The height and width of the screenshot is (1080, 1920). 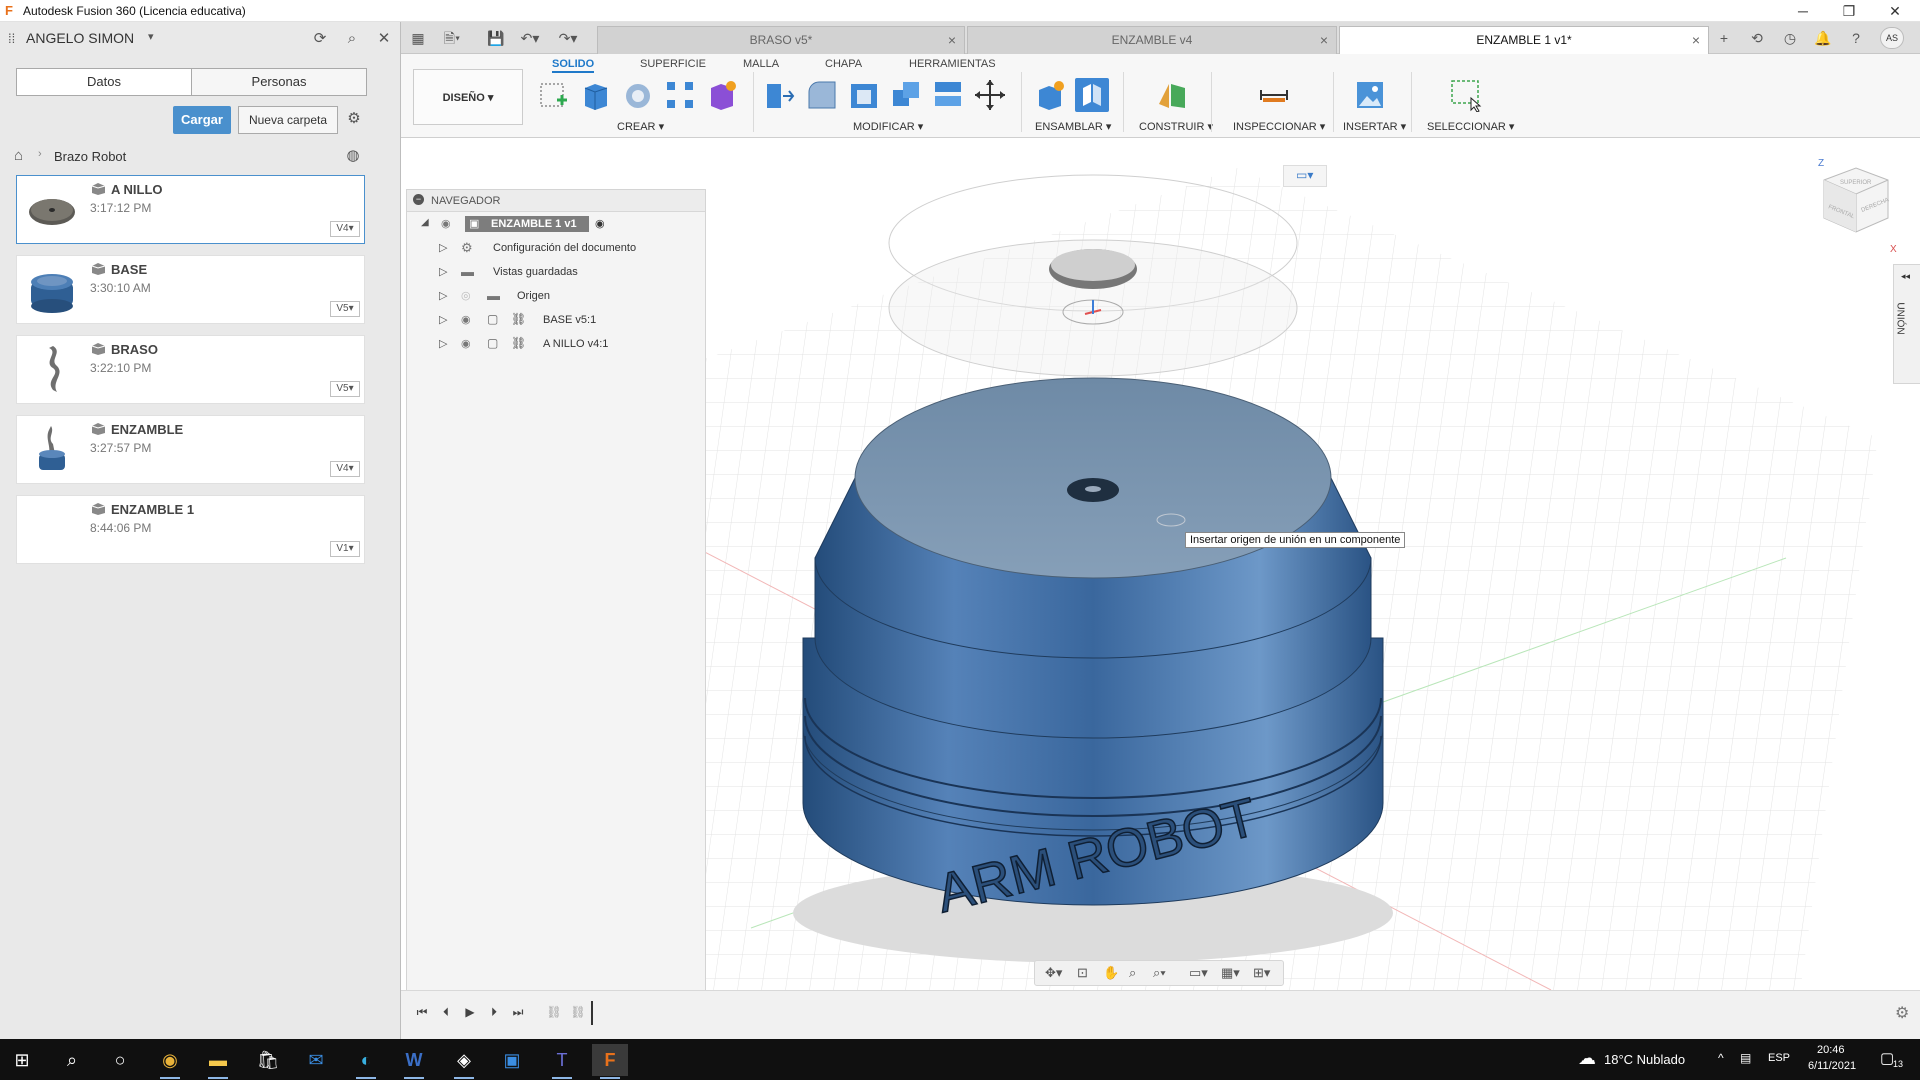 What do you see at coordinates (1724, 38) in the screenshot?
I see `new-tab-icon: +` at bounding box center [1724, 38].